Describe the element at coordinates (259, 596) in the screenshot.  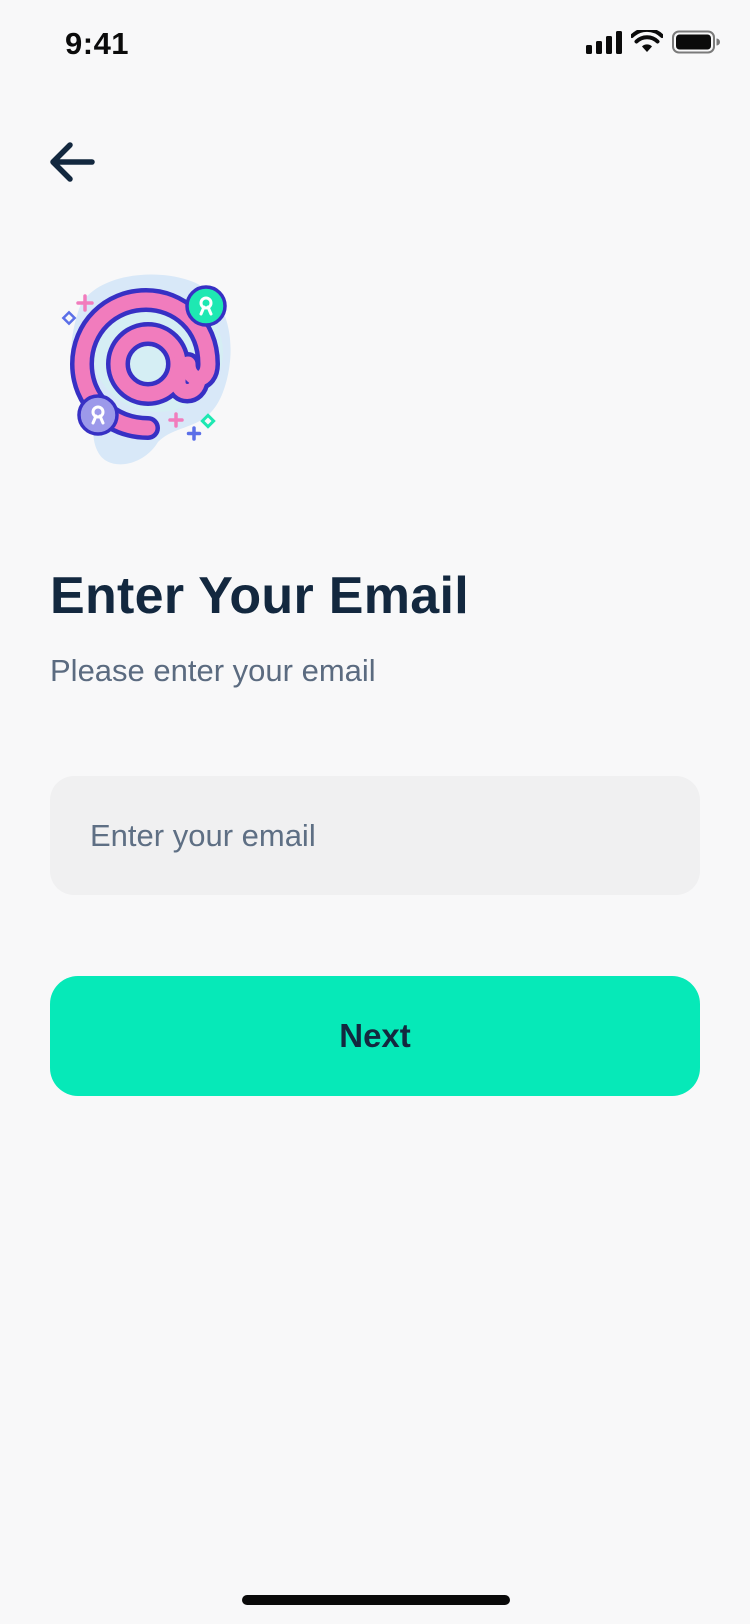
I see `page-title: Enter Your Email` at that location.